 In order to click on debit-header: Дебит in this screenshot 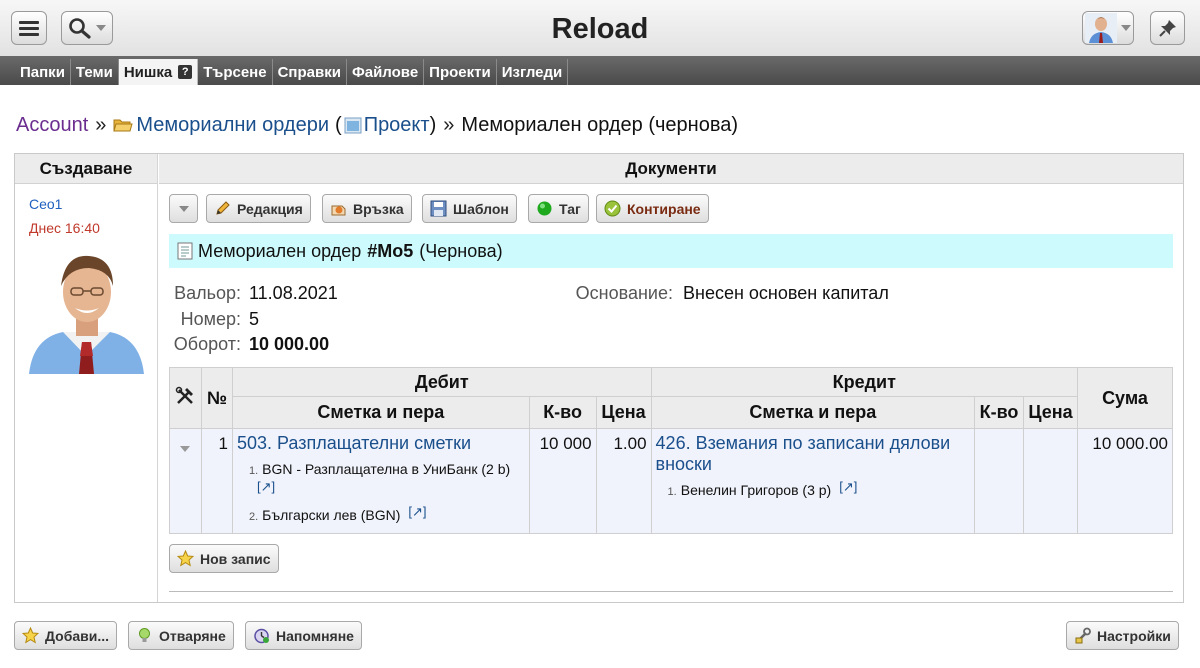, I will do `click(441, 382)`.